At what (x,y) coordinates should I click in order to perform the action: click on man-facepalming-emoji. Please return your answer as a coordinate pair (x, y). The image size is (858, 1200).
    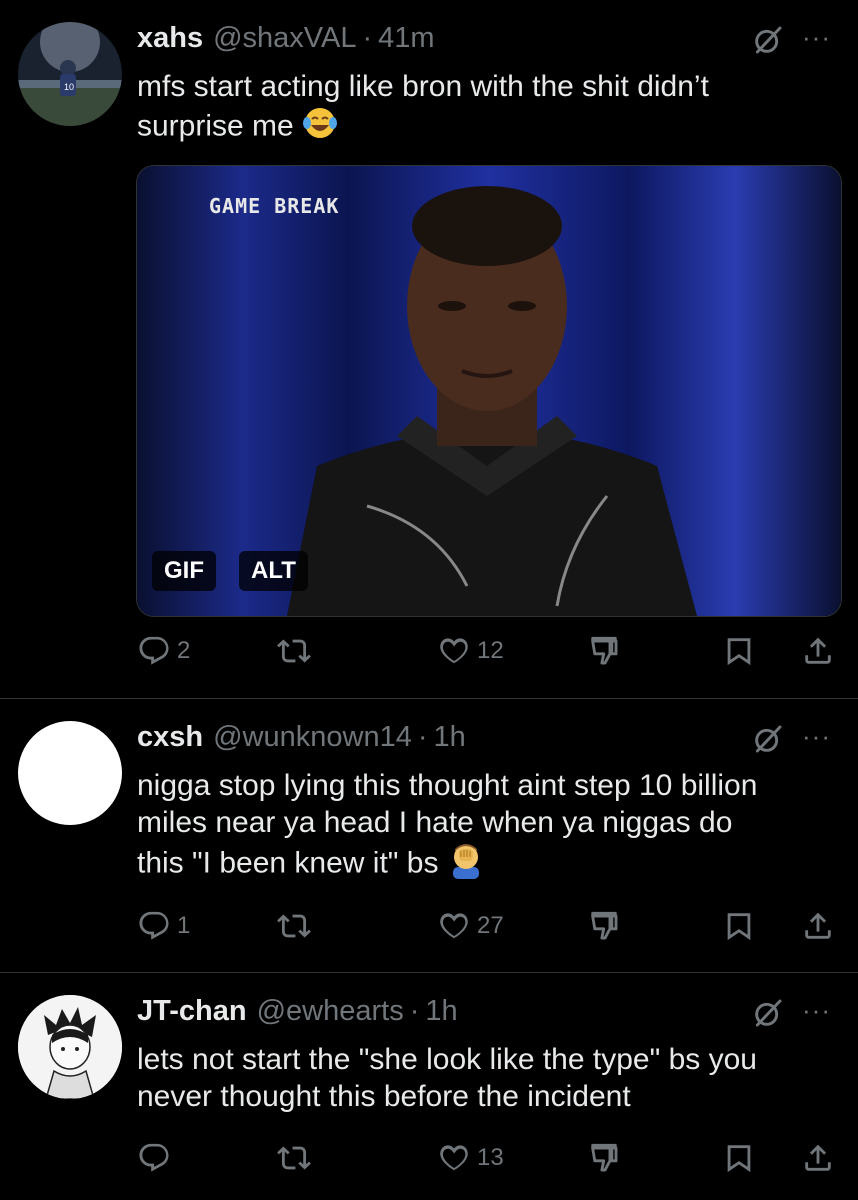
    Looking at the image, I should click on (466, 864).